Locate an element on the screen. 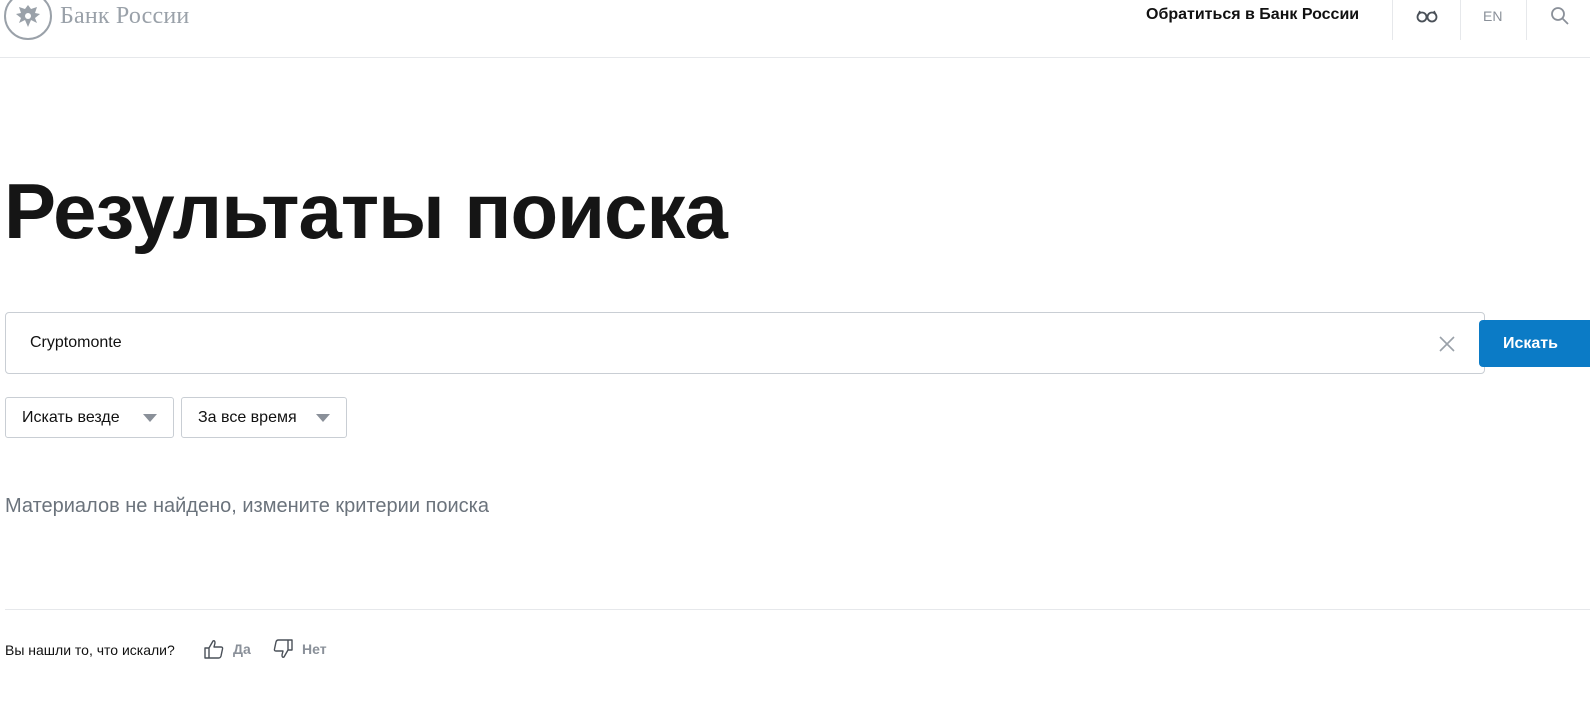 Image resolution: width=1590 pixels, height=714 pixels. divider is located at coordinates (797, 609).